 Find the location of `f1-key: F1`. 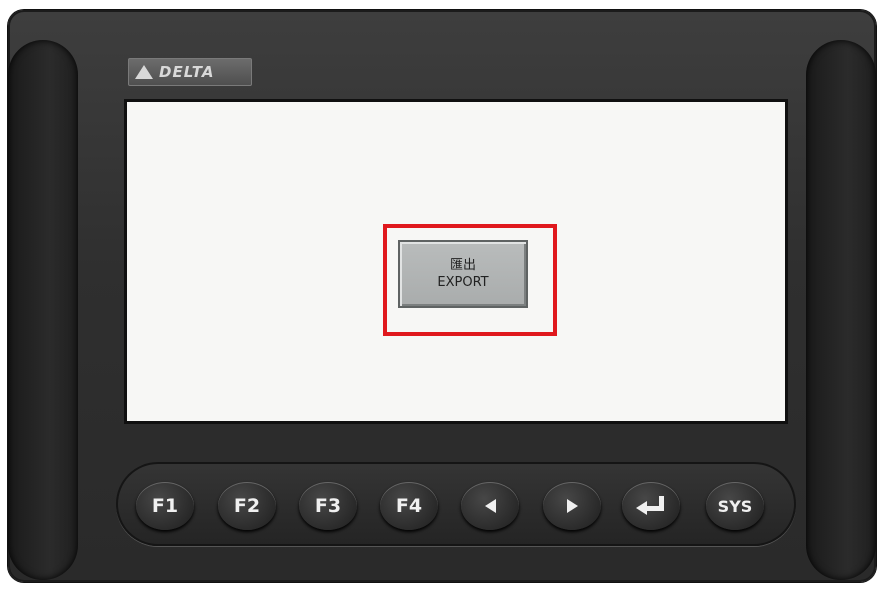

f1-key: F1 is located at coordinates (165, 506).